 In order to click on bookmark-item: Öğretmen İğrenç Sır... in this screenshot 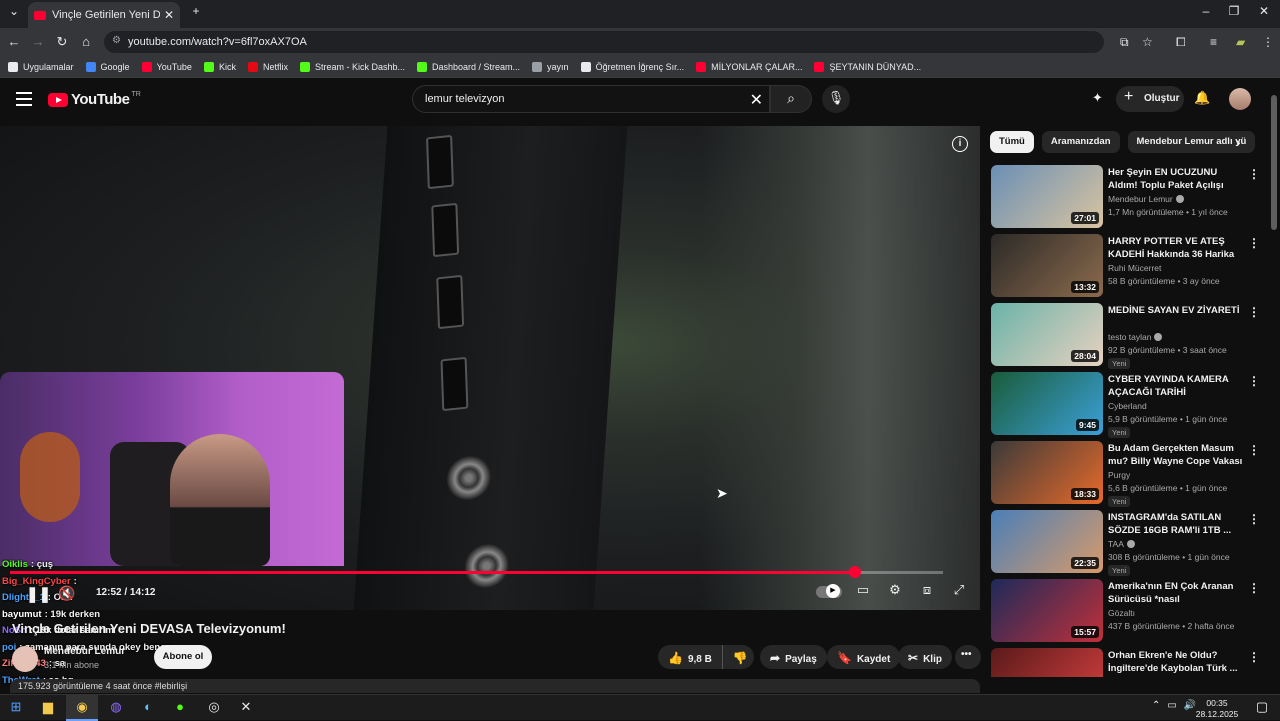, I will do `click(632, 66)`.